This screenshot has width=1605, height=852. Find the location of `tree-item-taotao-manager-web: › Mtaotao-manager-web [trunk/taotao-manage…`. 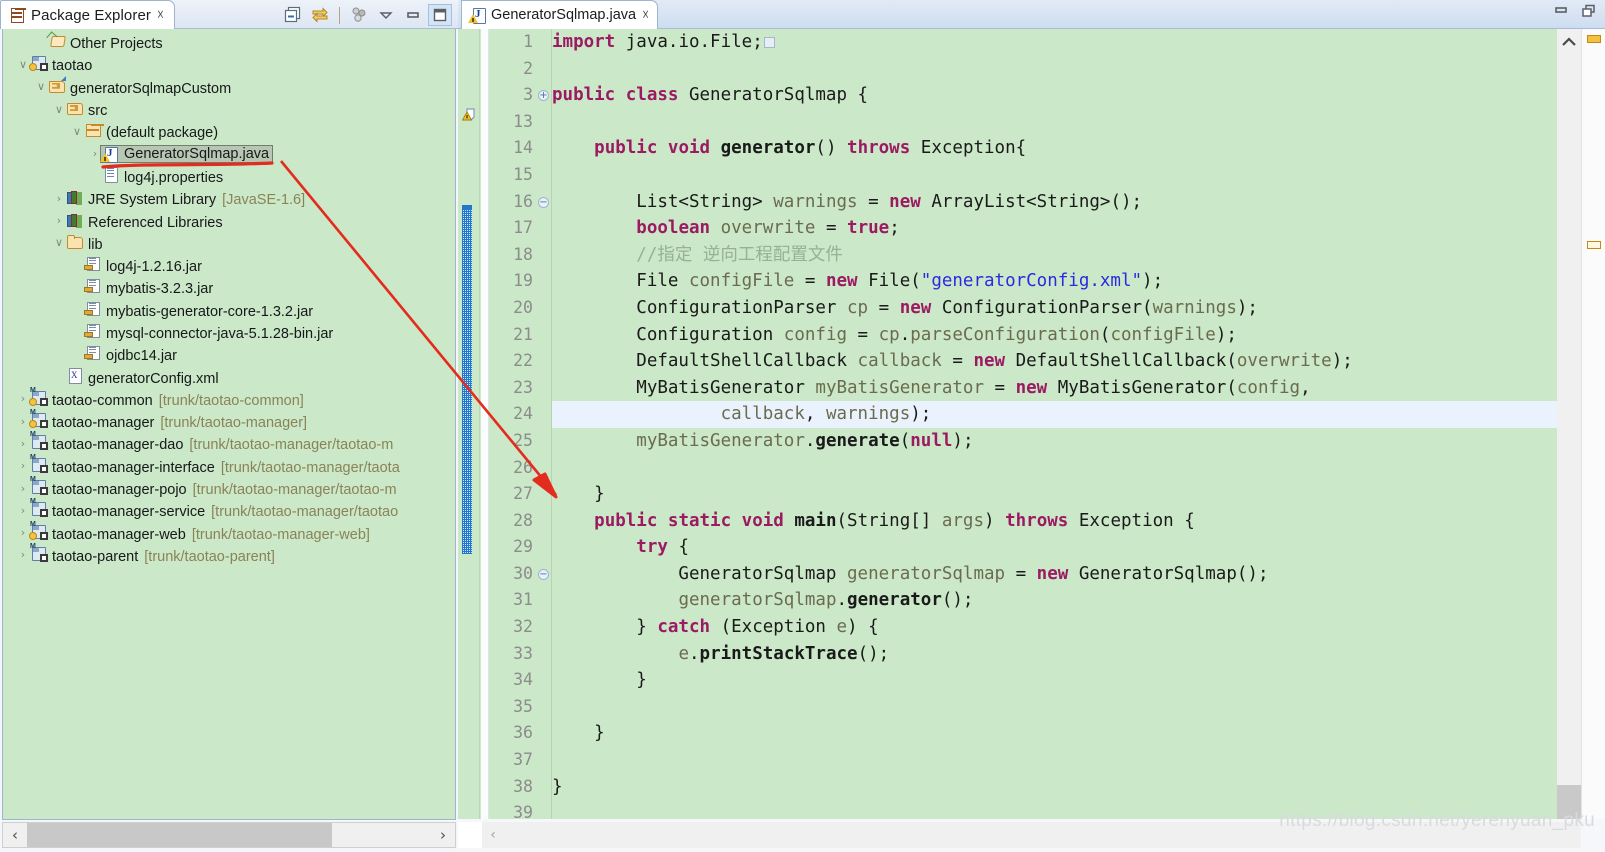

tree-item-taotao-manager-web: › Mtaotao-manager-web [trunk/taotao-manage… is located at coordinates (229, 532).